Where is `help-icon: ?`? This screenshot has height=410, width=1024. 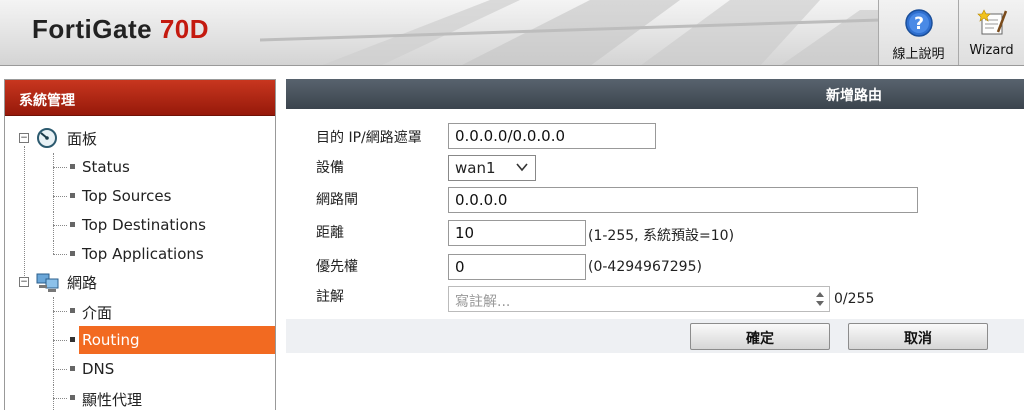
help-icon: ? is located at coordinates (918, 23).